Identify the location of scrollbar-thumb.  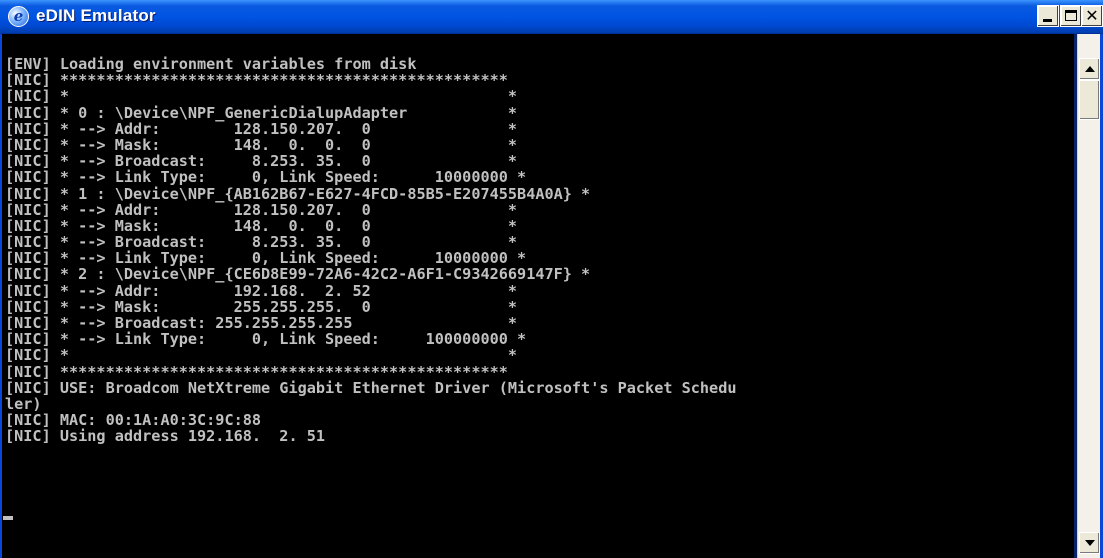
(1089, 100).